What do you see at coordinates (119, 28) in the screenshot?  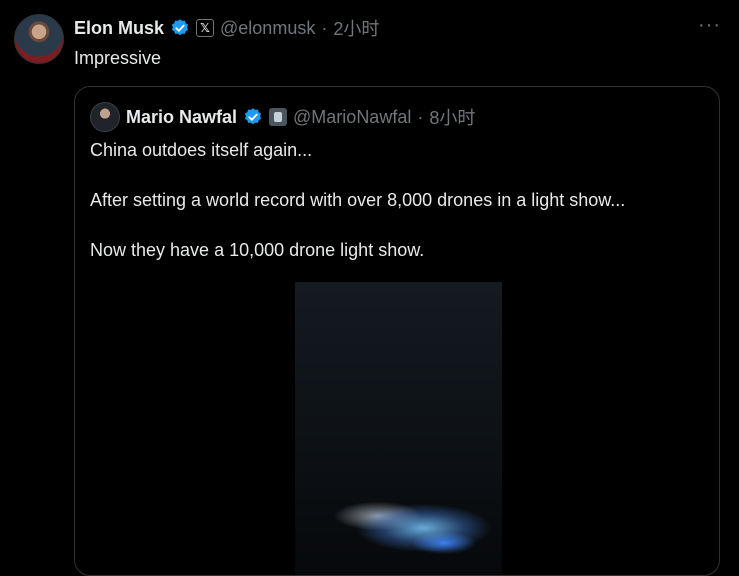 I see `author-name: Elon Musk` at bounding box center [119, 28].